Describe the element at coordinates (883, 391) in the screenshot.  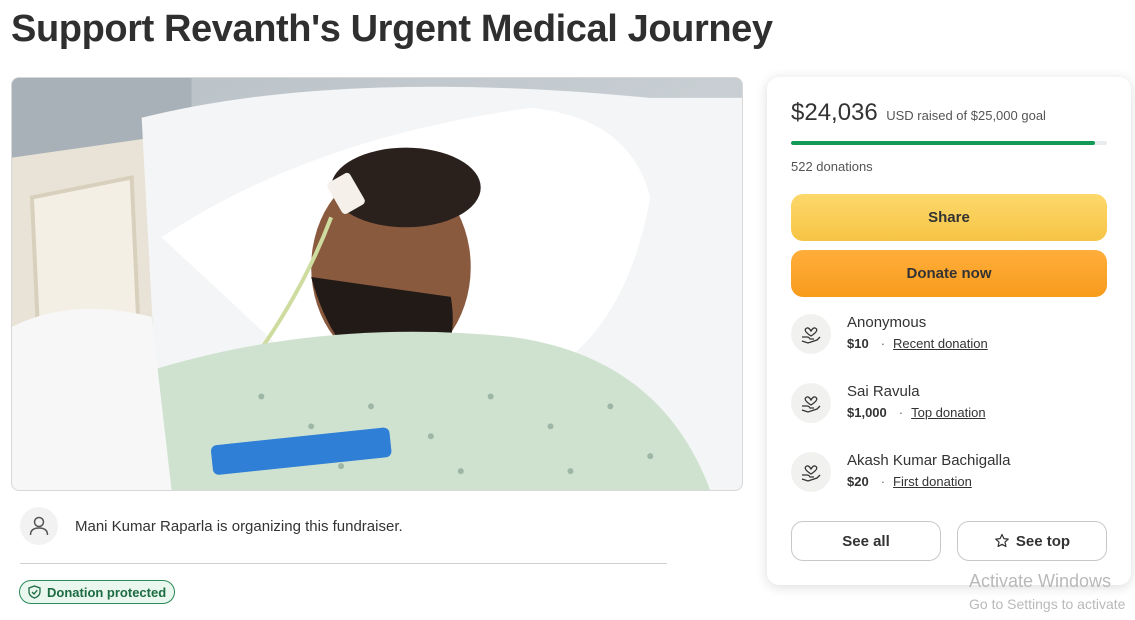
I see `donor-name: Sai Ravula` at that location.